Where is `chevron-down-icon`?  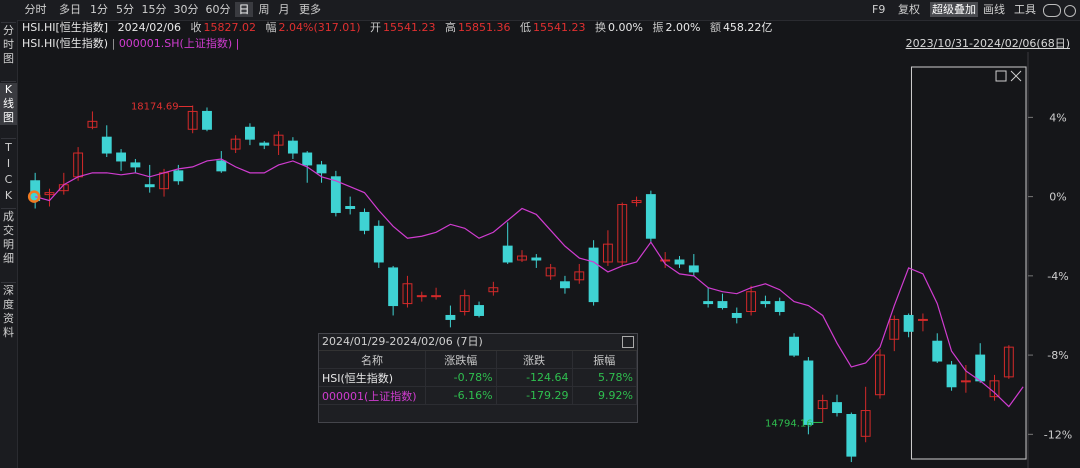 chevron-down-icon is located at coordinates (1070, 11).